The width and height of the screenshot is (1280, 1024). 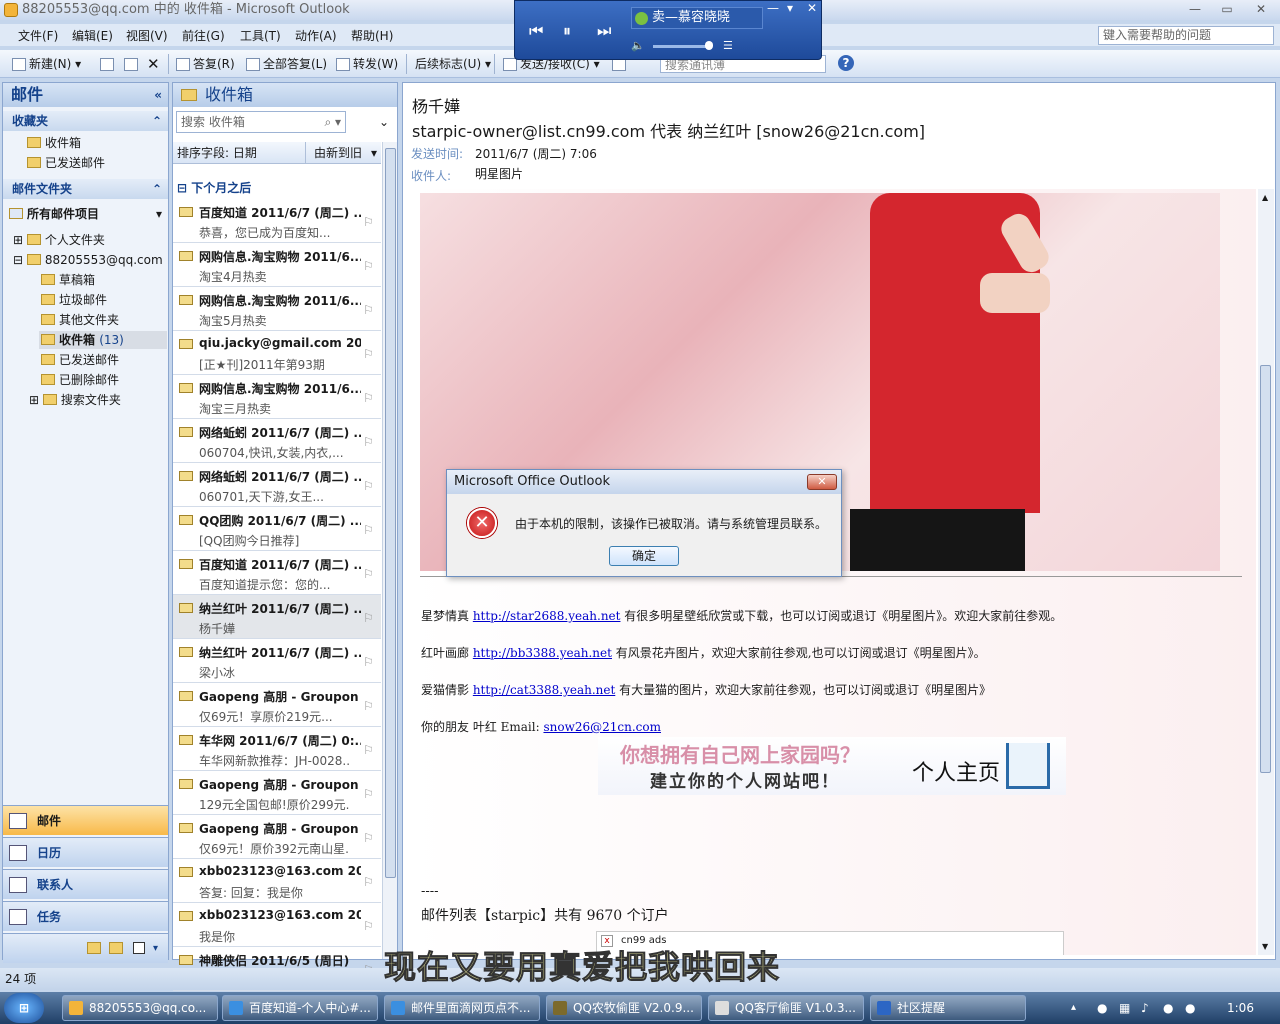 I want to click on folder-drafts: 草稿箱, so click(x=68, y=280).